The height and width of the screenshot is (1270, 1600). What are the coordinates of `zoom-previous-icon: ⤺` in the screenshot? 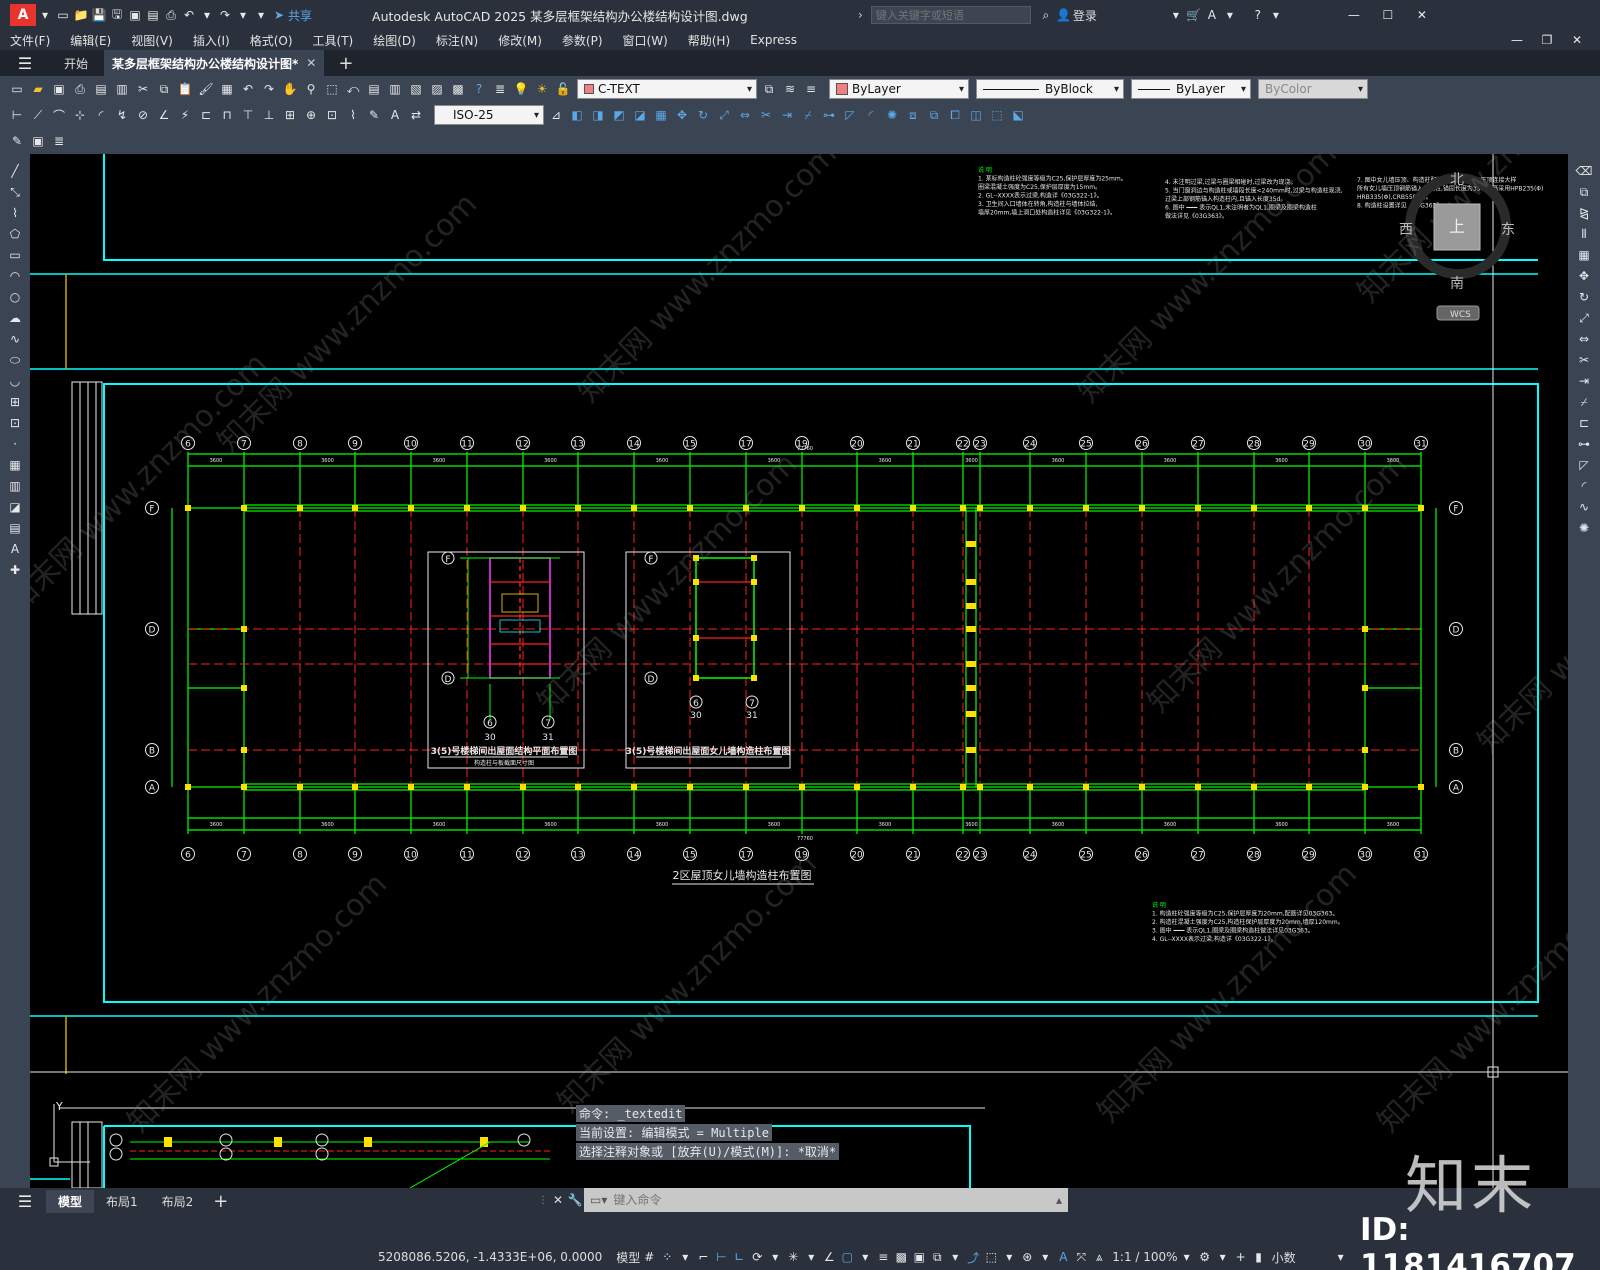 It's located at (353, 89).